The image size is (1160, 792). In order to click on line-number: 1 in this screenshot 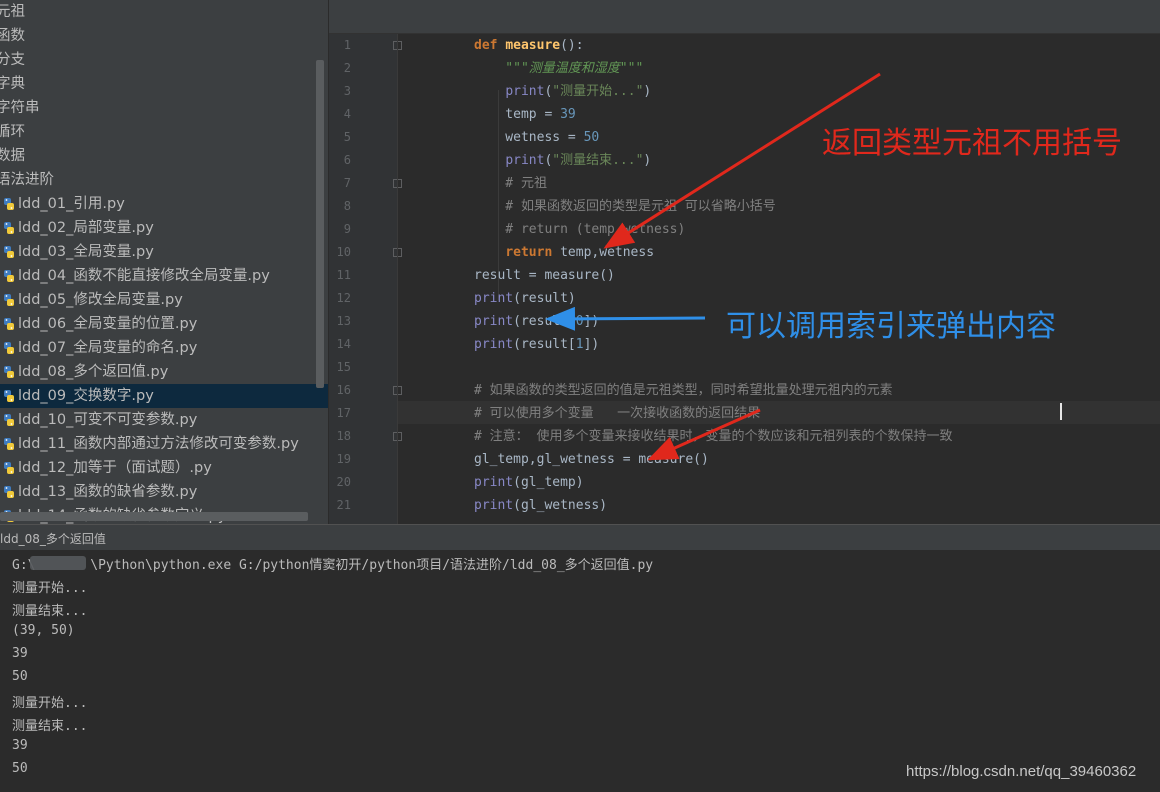, I will do `click(347, 45)`.